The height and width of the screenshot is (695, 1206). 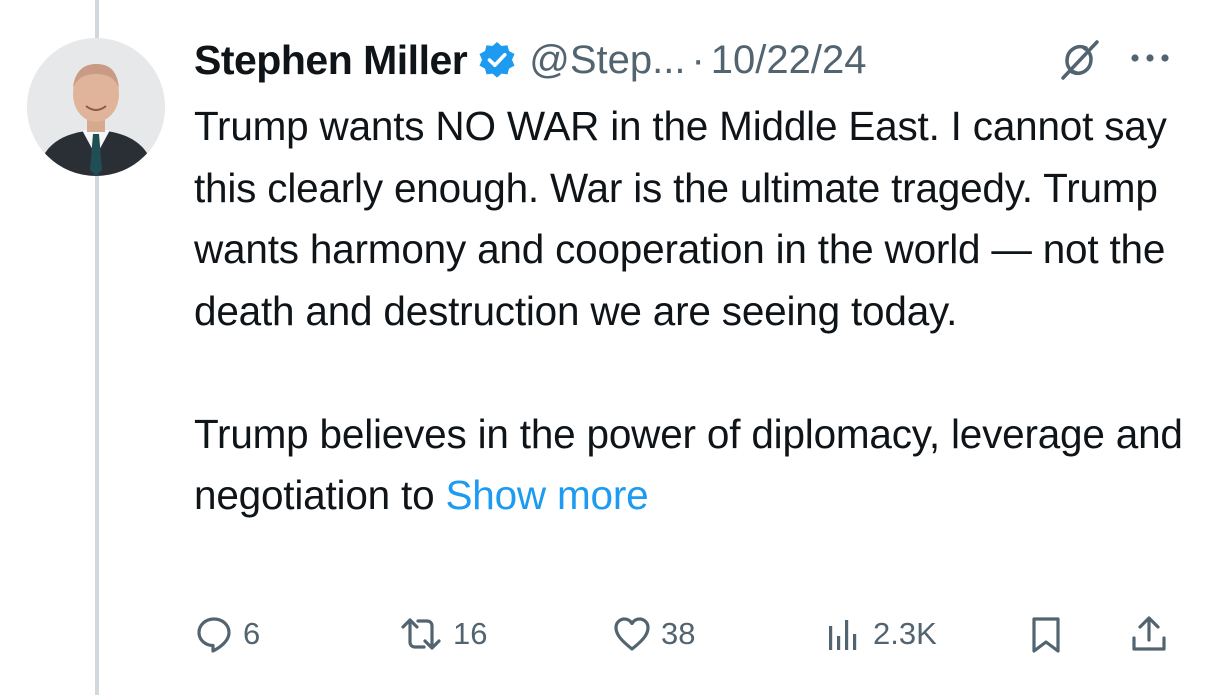 What do you see at coordinates (497, 60) in the screenshot?
I see `verified-badge-icon` at bounding box center [497, 60].